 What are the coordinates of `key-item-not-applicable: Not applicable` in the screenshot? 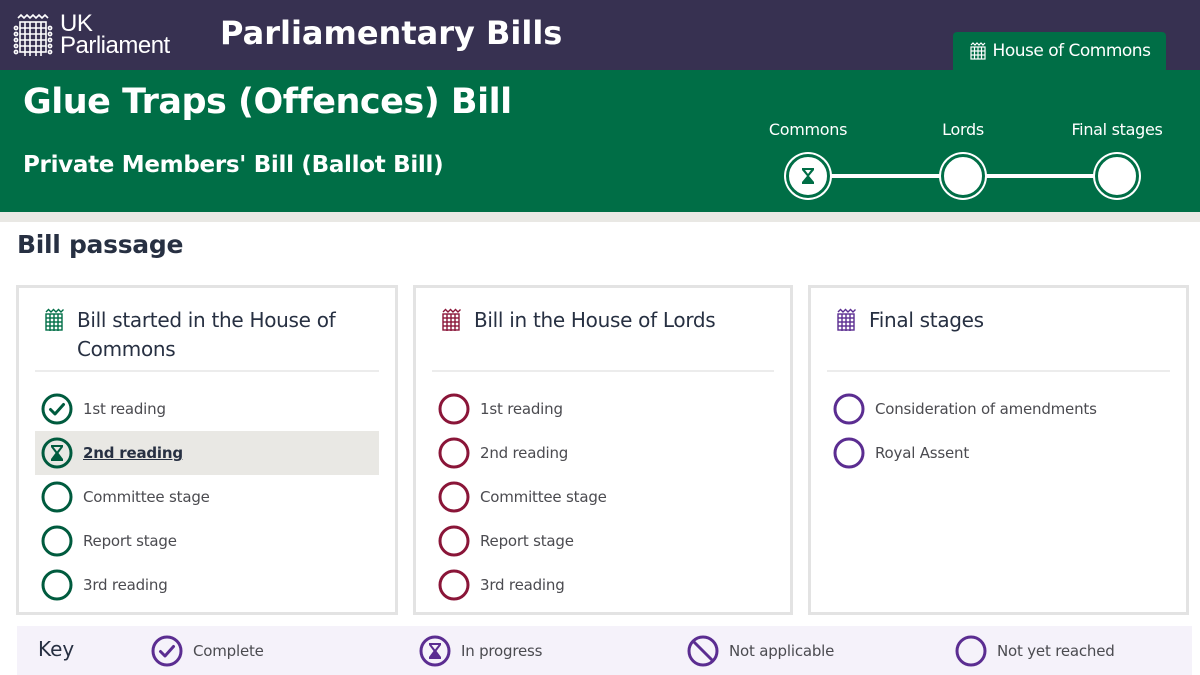 It's located at (760, 651).